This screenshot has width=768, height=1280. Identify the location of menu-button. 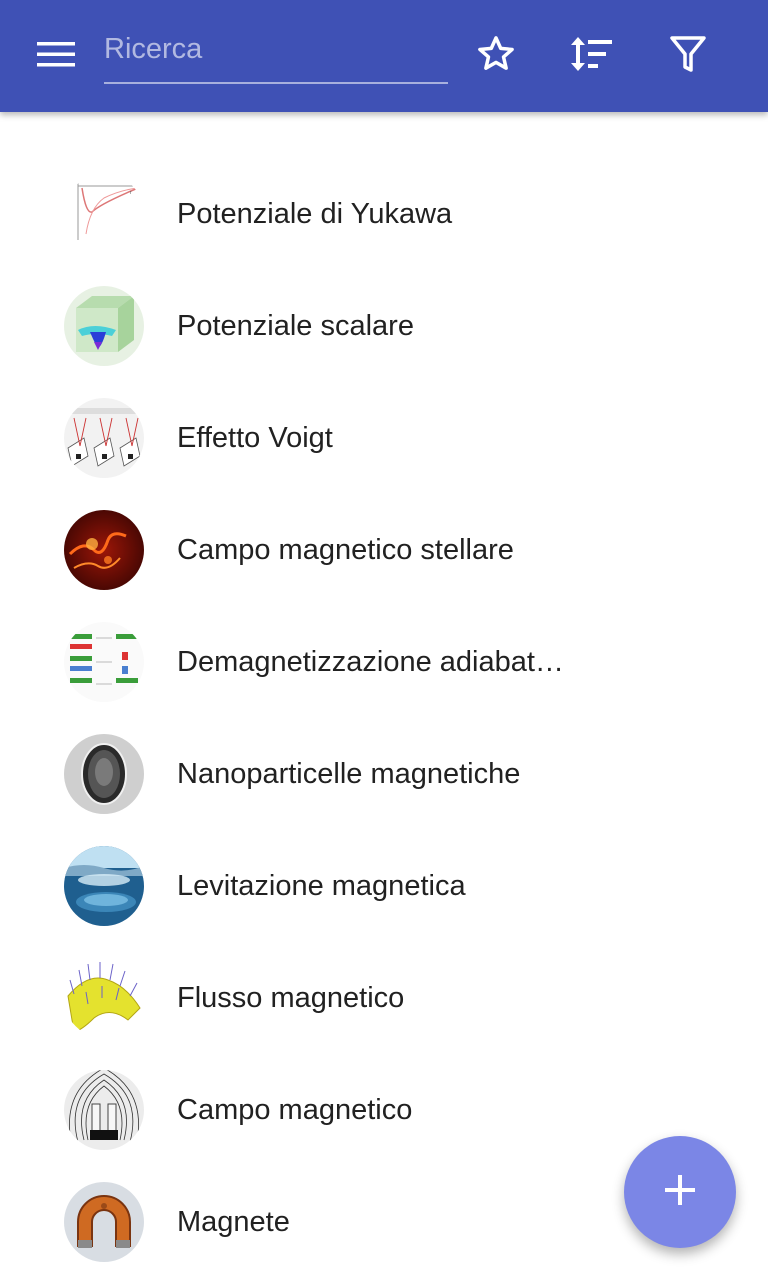
(56, 56).